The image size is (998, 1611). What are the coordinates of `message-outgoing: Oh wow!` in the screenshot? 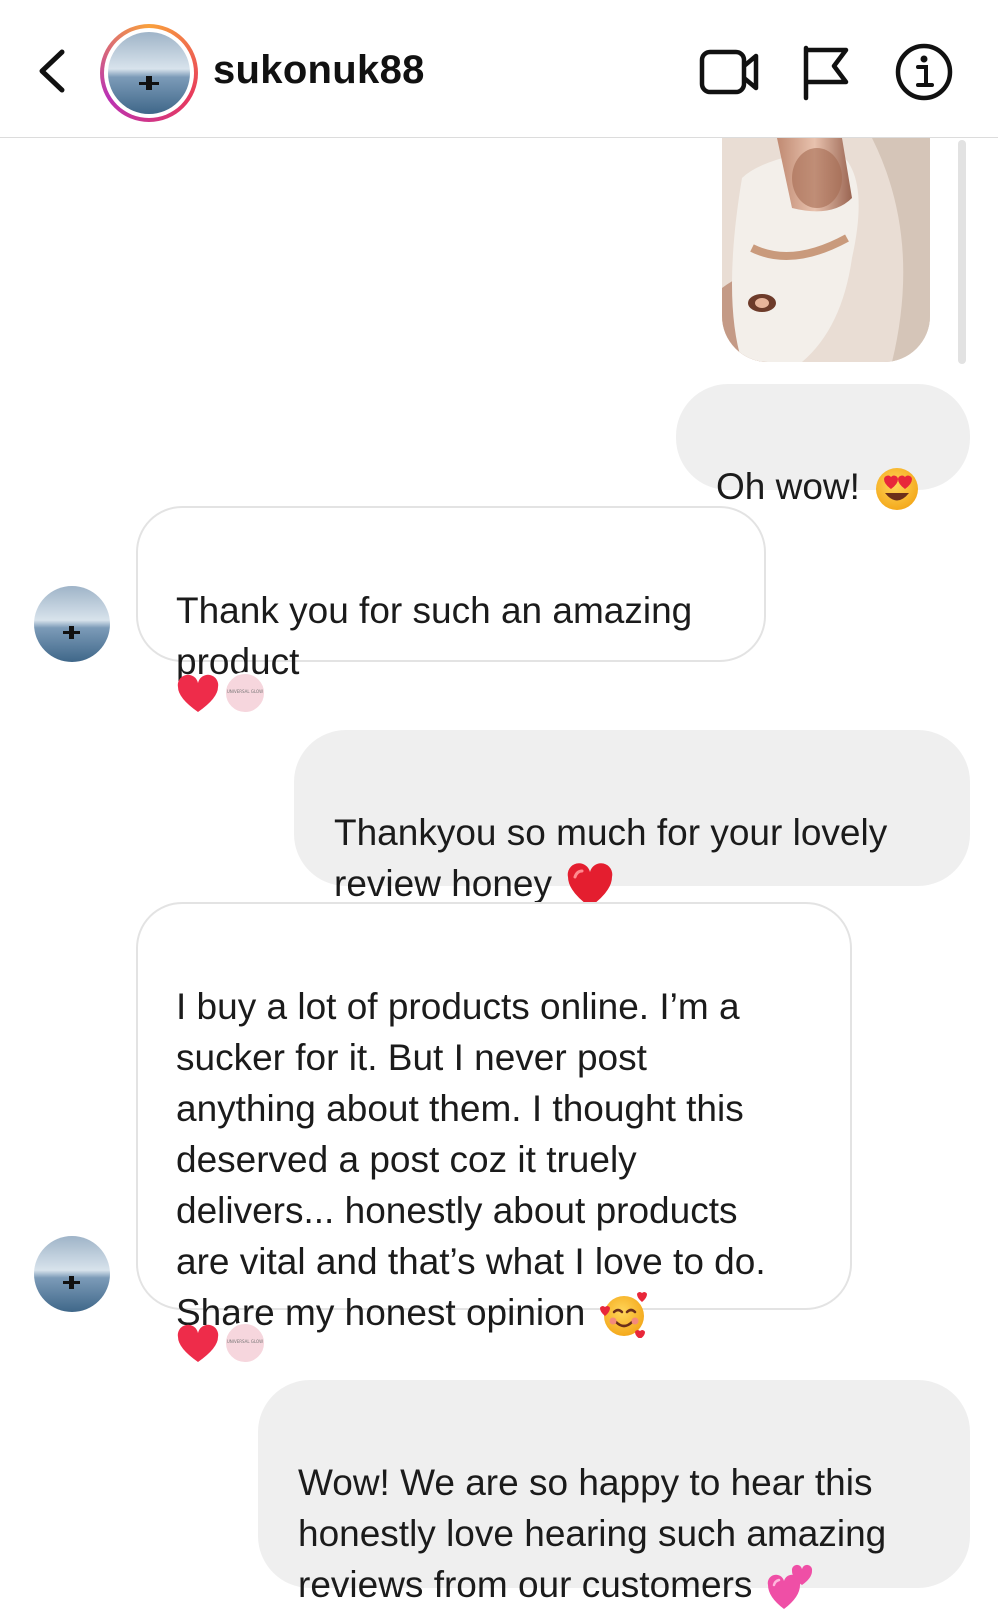 It's located at (823, 447).